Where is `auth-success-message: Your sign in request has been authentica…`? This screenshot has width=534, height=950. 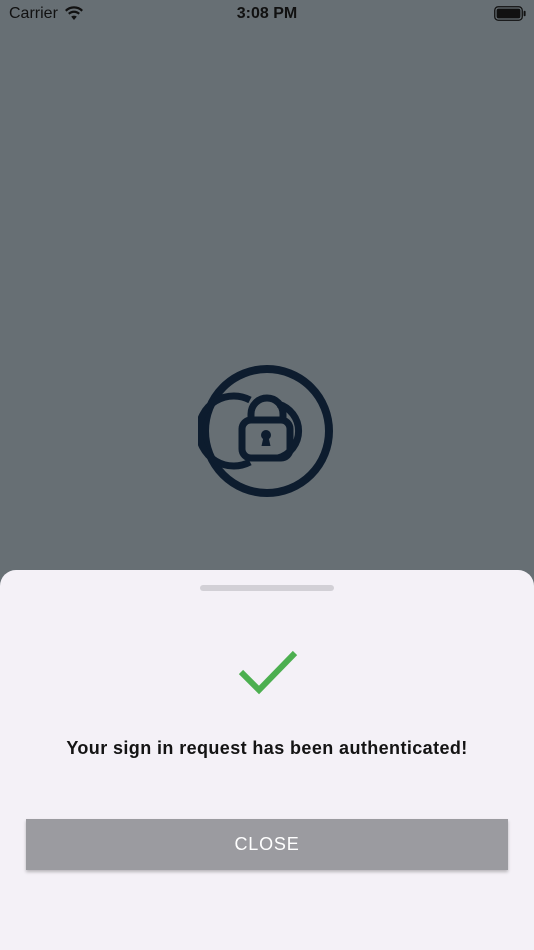 auth-success-message: Your sign in request has been authentica… is located at coordinates (267, 748).